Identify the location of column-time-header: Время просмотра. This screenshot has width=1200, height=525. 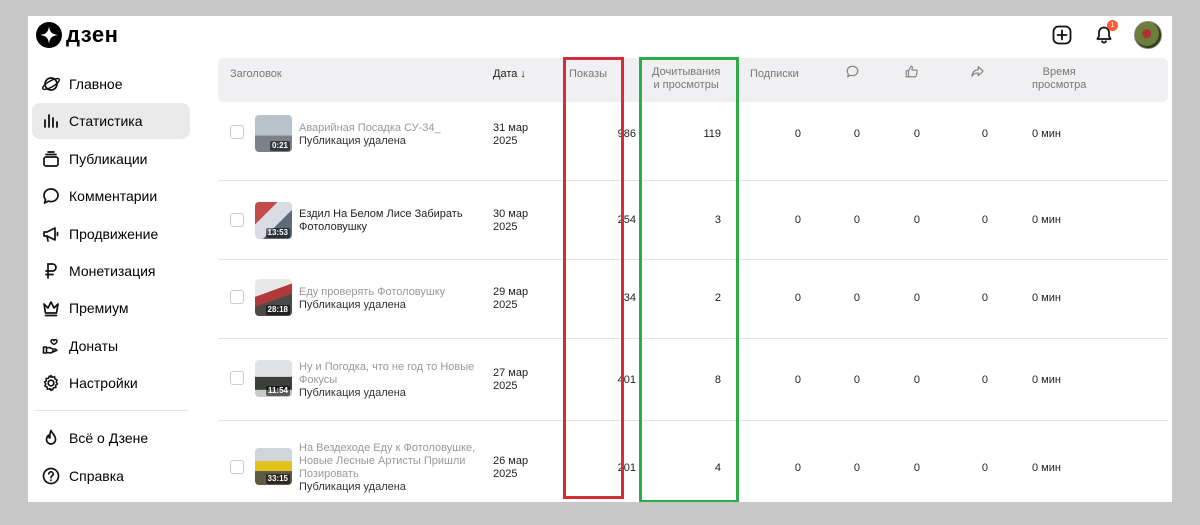
(1059, 79).